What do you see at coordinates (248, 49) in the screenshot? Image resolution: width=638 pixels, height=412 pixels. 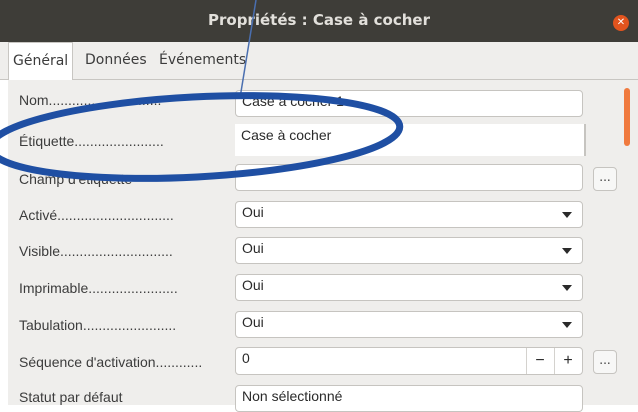 I see `pointer-line` at bounding box center [248, 49].